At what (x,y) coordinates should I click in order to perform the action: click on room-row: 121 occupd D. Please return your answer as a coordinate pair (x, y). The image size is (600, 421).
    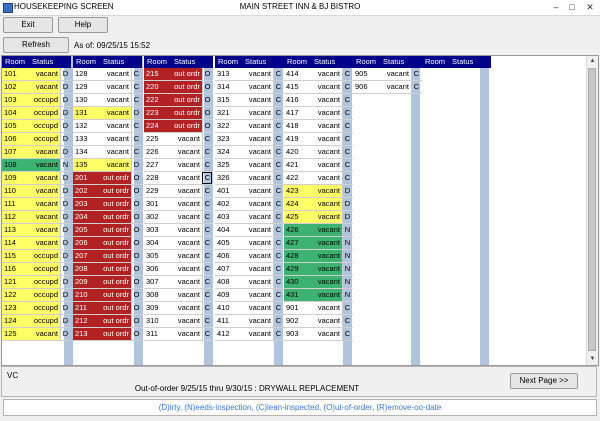
    Looking at the image, I should click on (36, 282).